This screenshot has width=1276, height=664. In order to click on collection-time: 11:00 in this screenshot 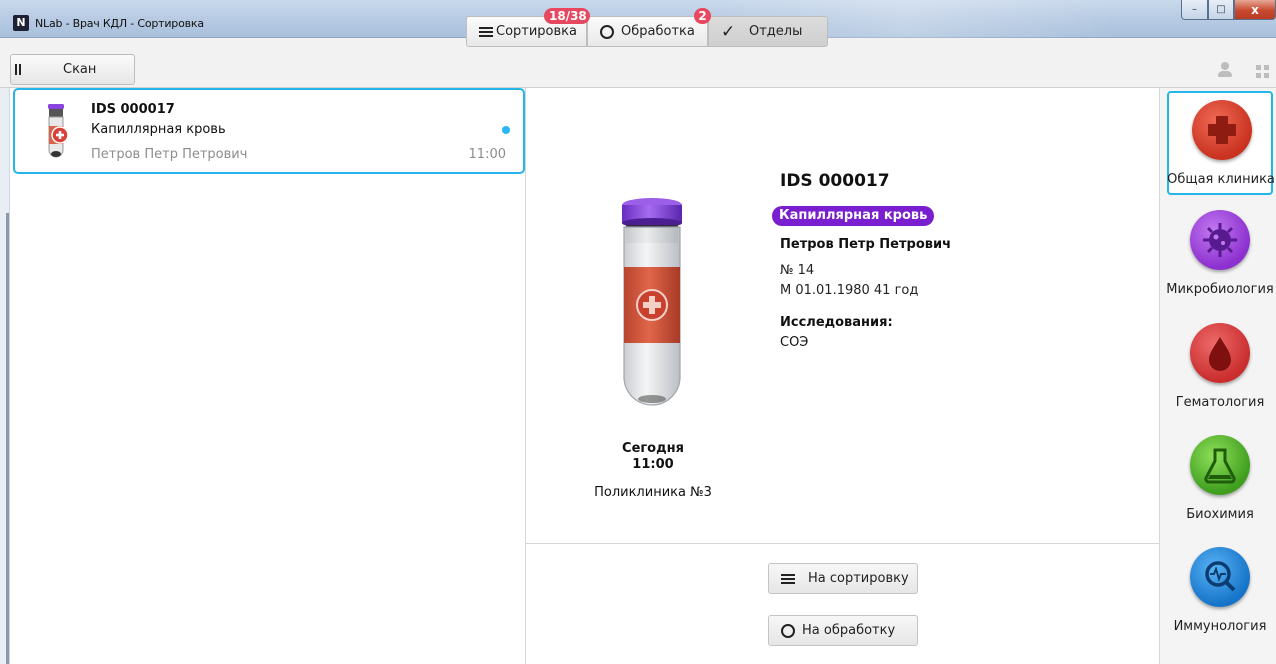, I will do `click(653, 464)`.